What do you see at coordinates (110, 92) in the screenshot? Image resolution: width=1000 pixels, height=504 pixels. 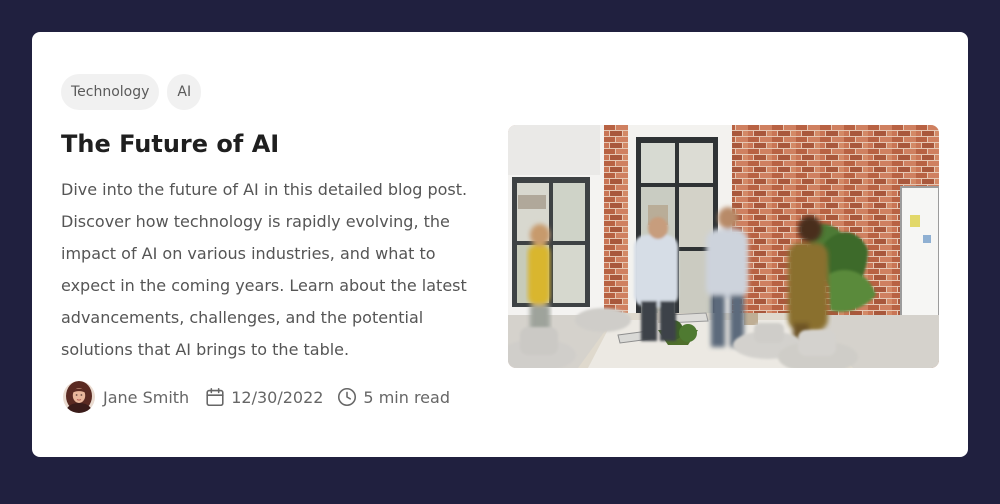 I see `tag-technology: Technology` at bounding box center [110, 92].